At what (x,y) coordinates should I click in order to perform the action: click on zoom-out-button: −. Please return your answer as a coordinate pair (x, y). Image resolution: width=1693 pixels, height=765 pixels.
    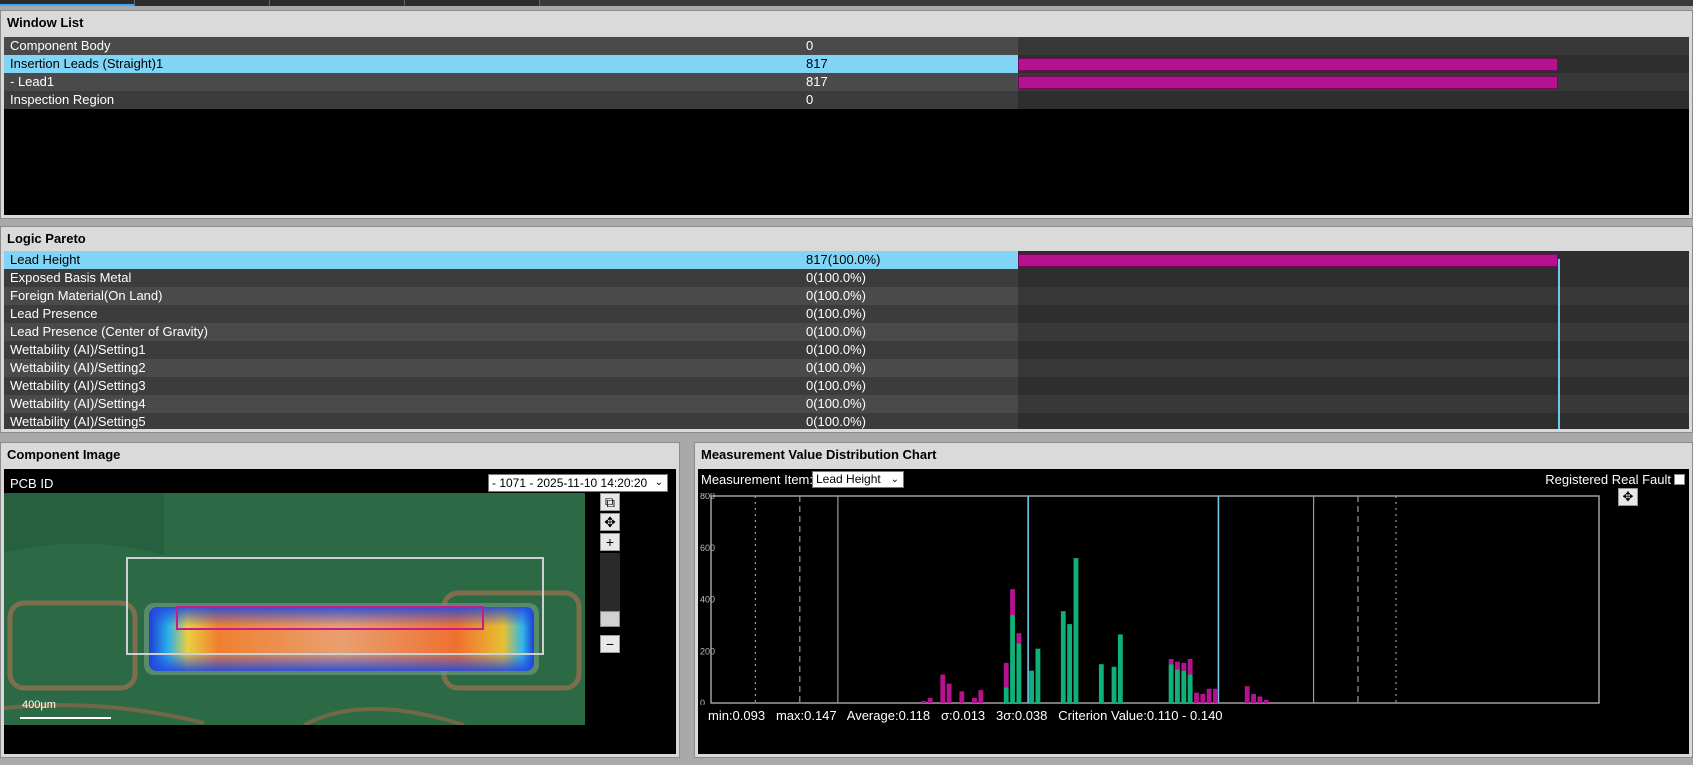
    Looking at the image, I should click on (610, 644).